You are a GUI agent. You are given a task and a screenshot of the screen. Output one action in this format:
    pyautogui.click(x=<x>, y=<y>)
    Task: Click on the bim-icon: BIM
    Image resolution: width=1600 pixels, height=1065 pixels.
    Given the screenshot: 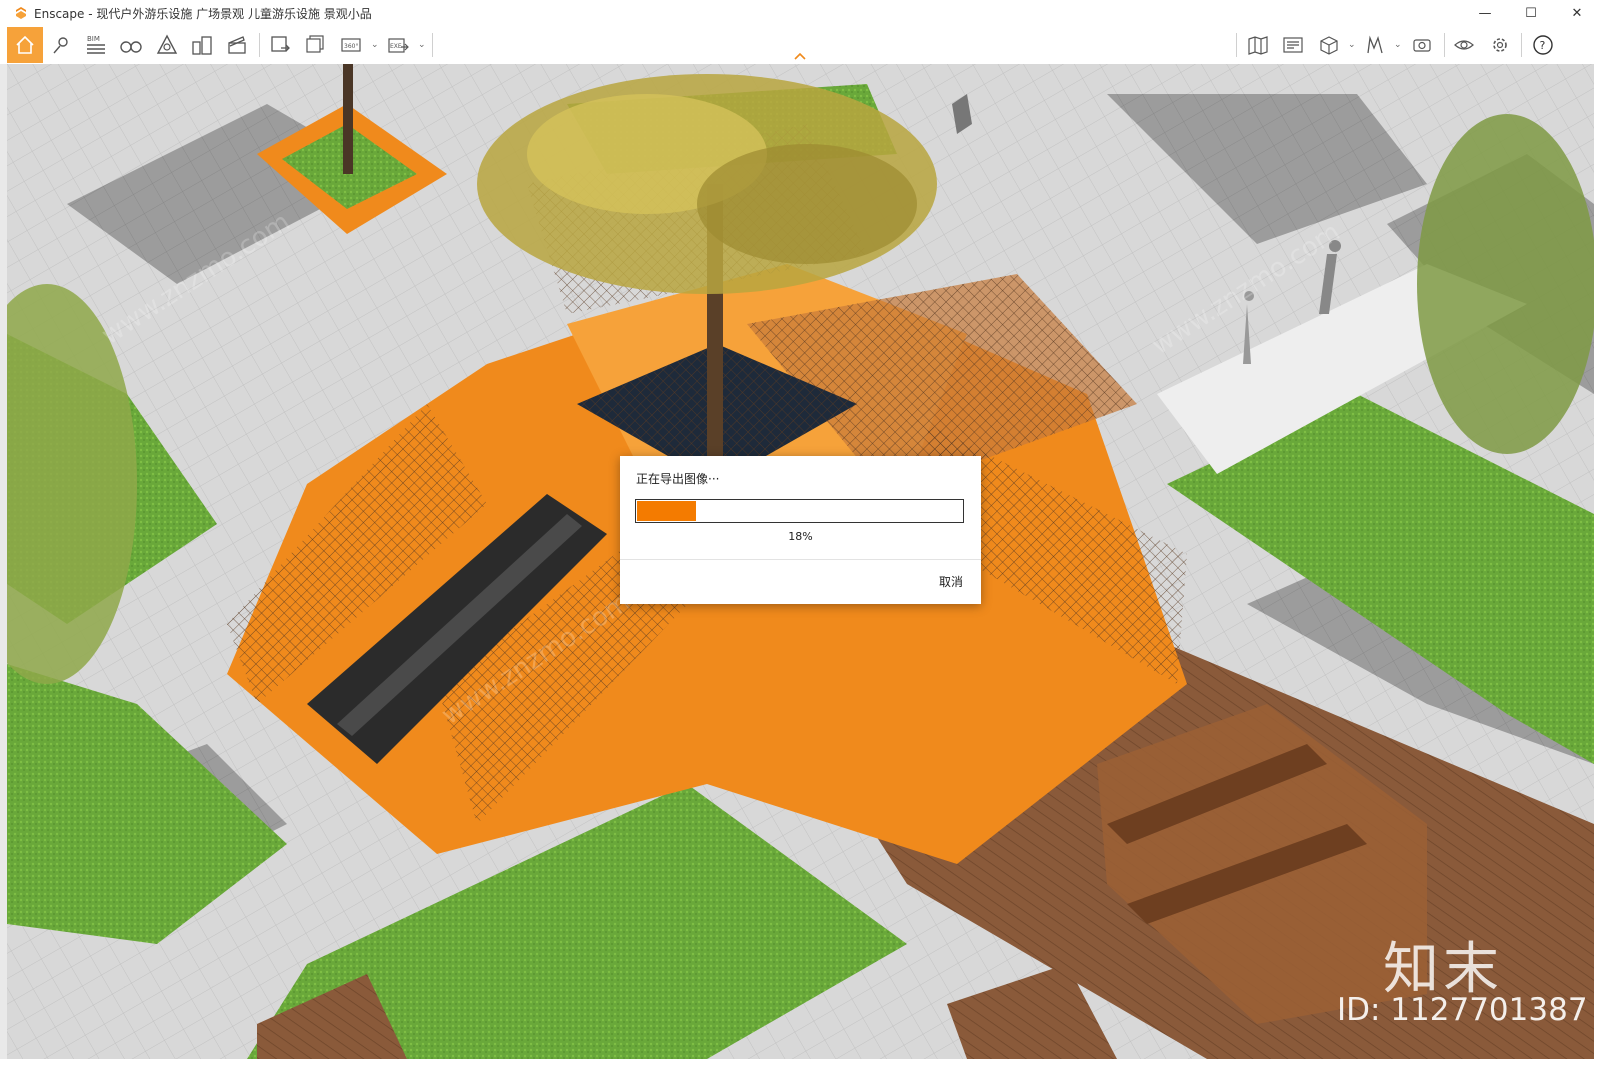 What is the action you would take?
    pyautogui.click(x=96, y=44)
    